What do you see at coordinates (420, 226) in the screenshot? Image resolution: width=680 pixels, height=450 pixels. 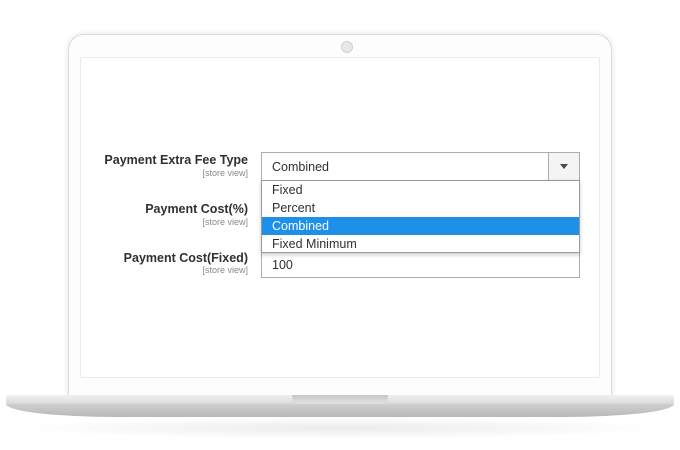 I see `dropdown-option-combined: Combined` at bounding box center [420, 226].